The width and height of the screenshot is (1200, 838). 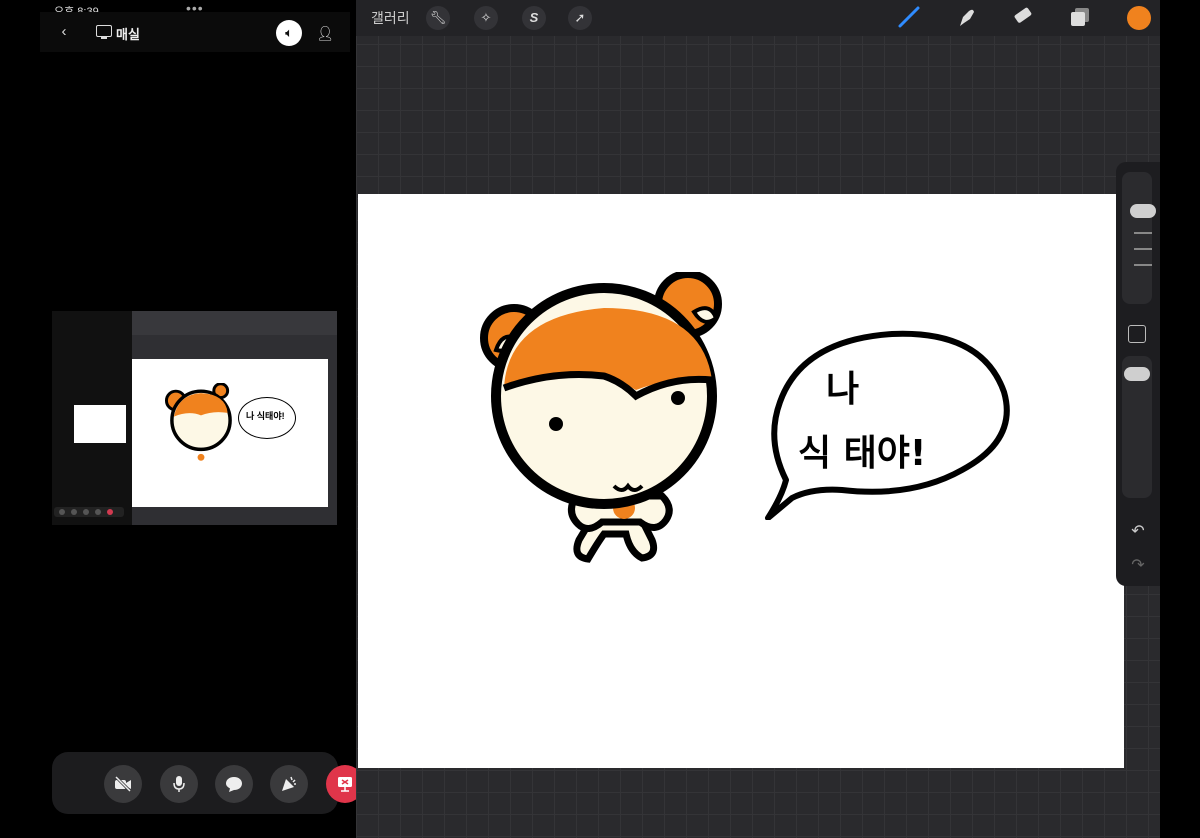 I want to click on brush-size-thumb, so click(x=1143, y=211).